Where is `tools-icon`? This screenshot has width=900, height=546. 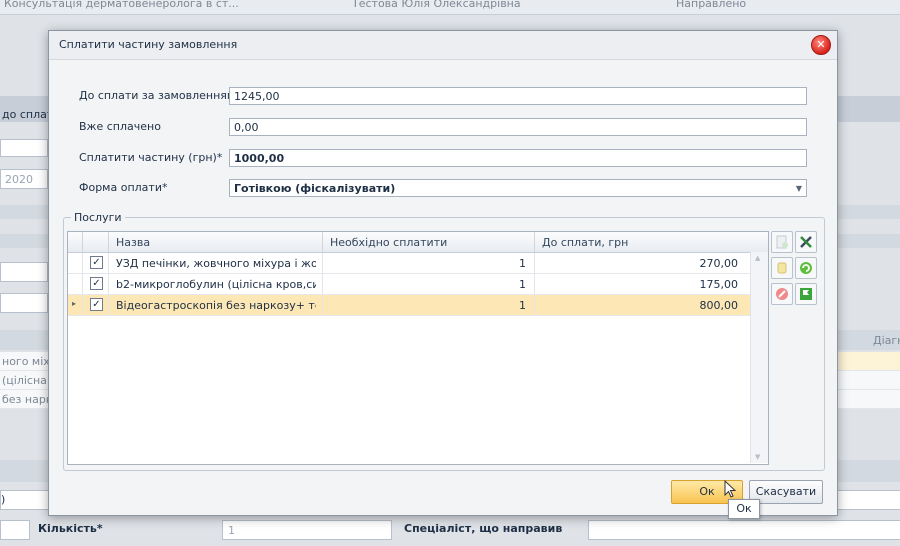
tools-icon is located at coordinates (806, 242).